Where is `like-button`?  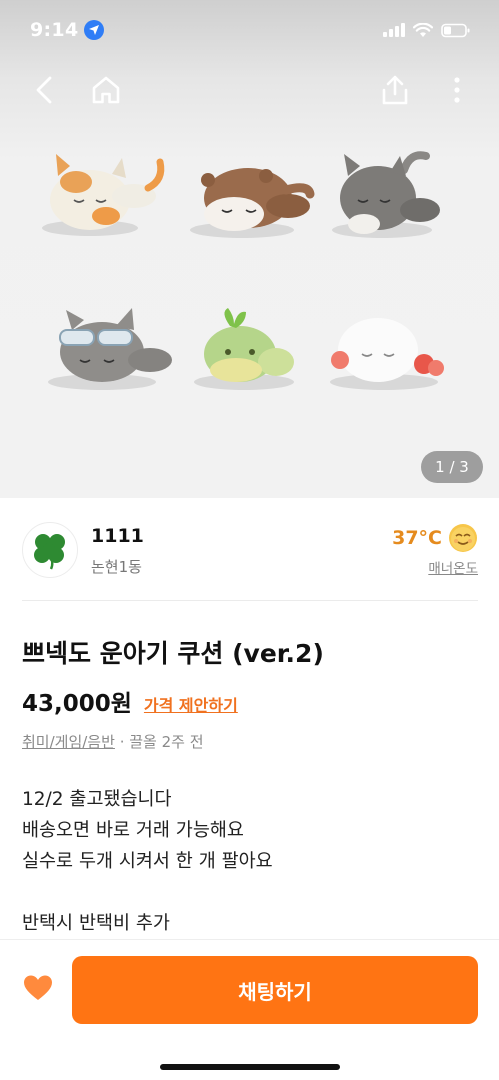
like-button is located at coordinates (38, 988).